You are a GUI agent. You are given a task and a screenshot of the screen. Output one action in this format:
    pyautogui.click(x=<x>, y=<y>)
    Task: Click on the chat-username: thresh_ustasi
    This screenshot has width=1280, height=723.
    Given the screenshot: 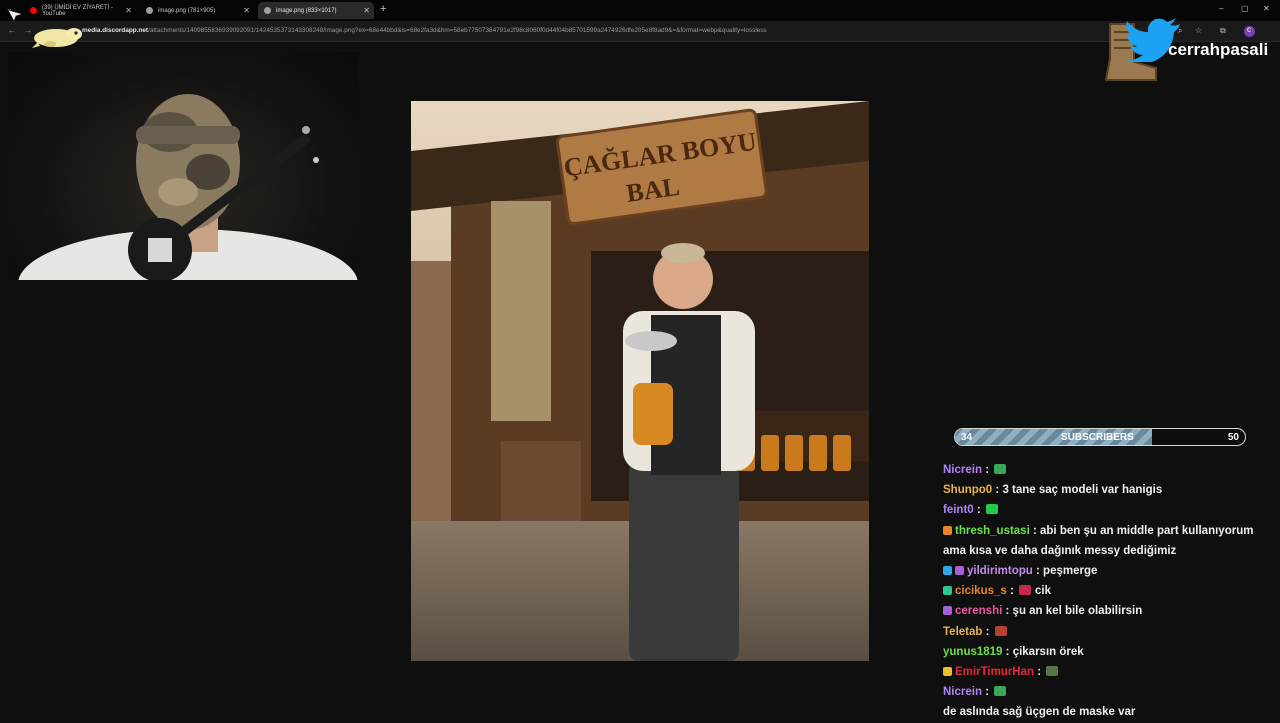 What is the action you would take?
    pyautogui.click(x=992, y=531)
    